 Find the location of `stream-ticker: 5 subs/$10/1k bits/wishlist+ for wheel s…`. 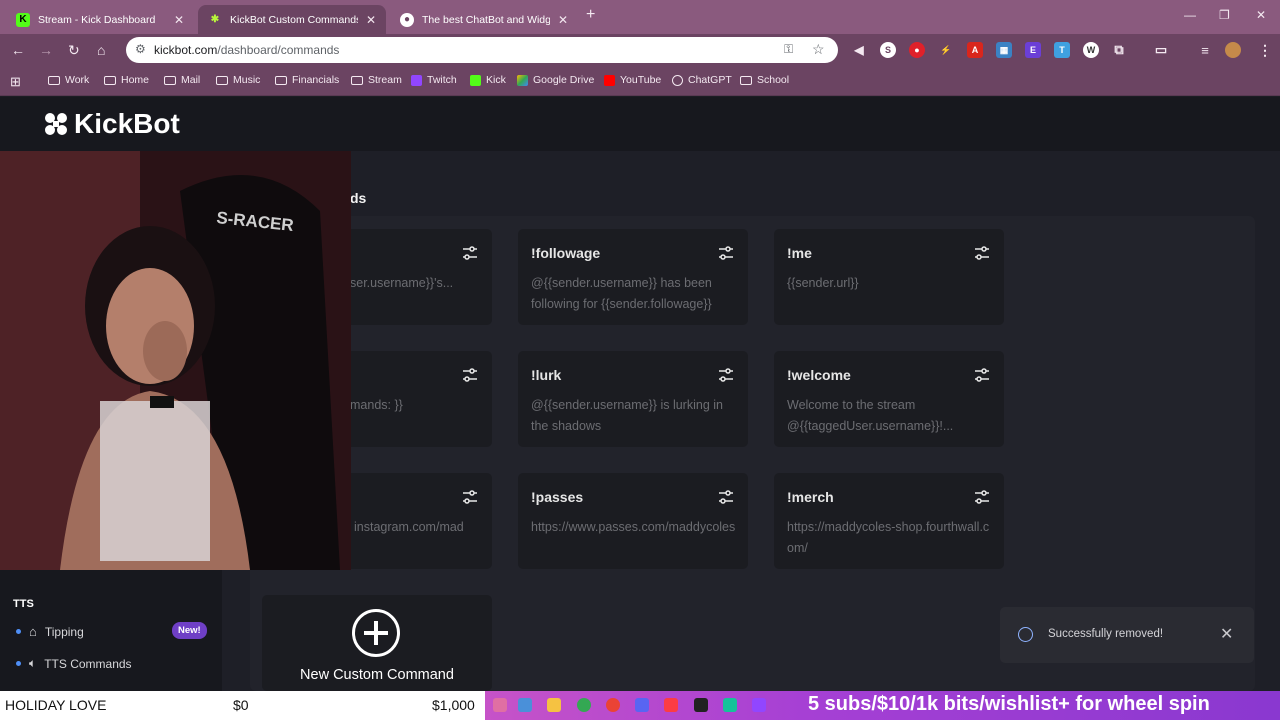

stream-ticker: 5 subs/$10/1k bits/wishlist+ for wheel s… is located at coordinates (1009, 704).